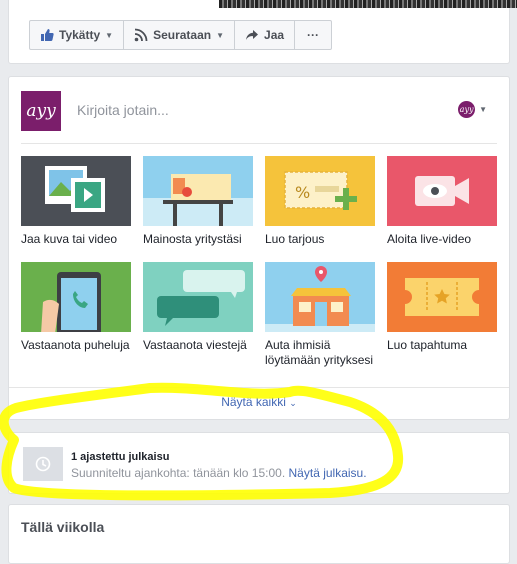  Describe the element at coordinates (320, 297) in the screenshot. I see `storefront-map-pin-icon` at that location.